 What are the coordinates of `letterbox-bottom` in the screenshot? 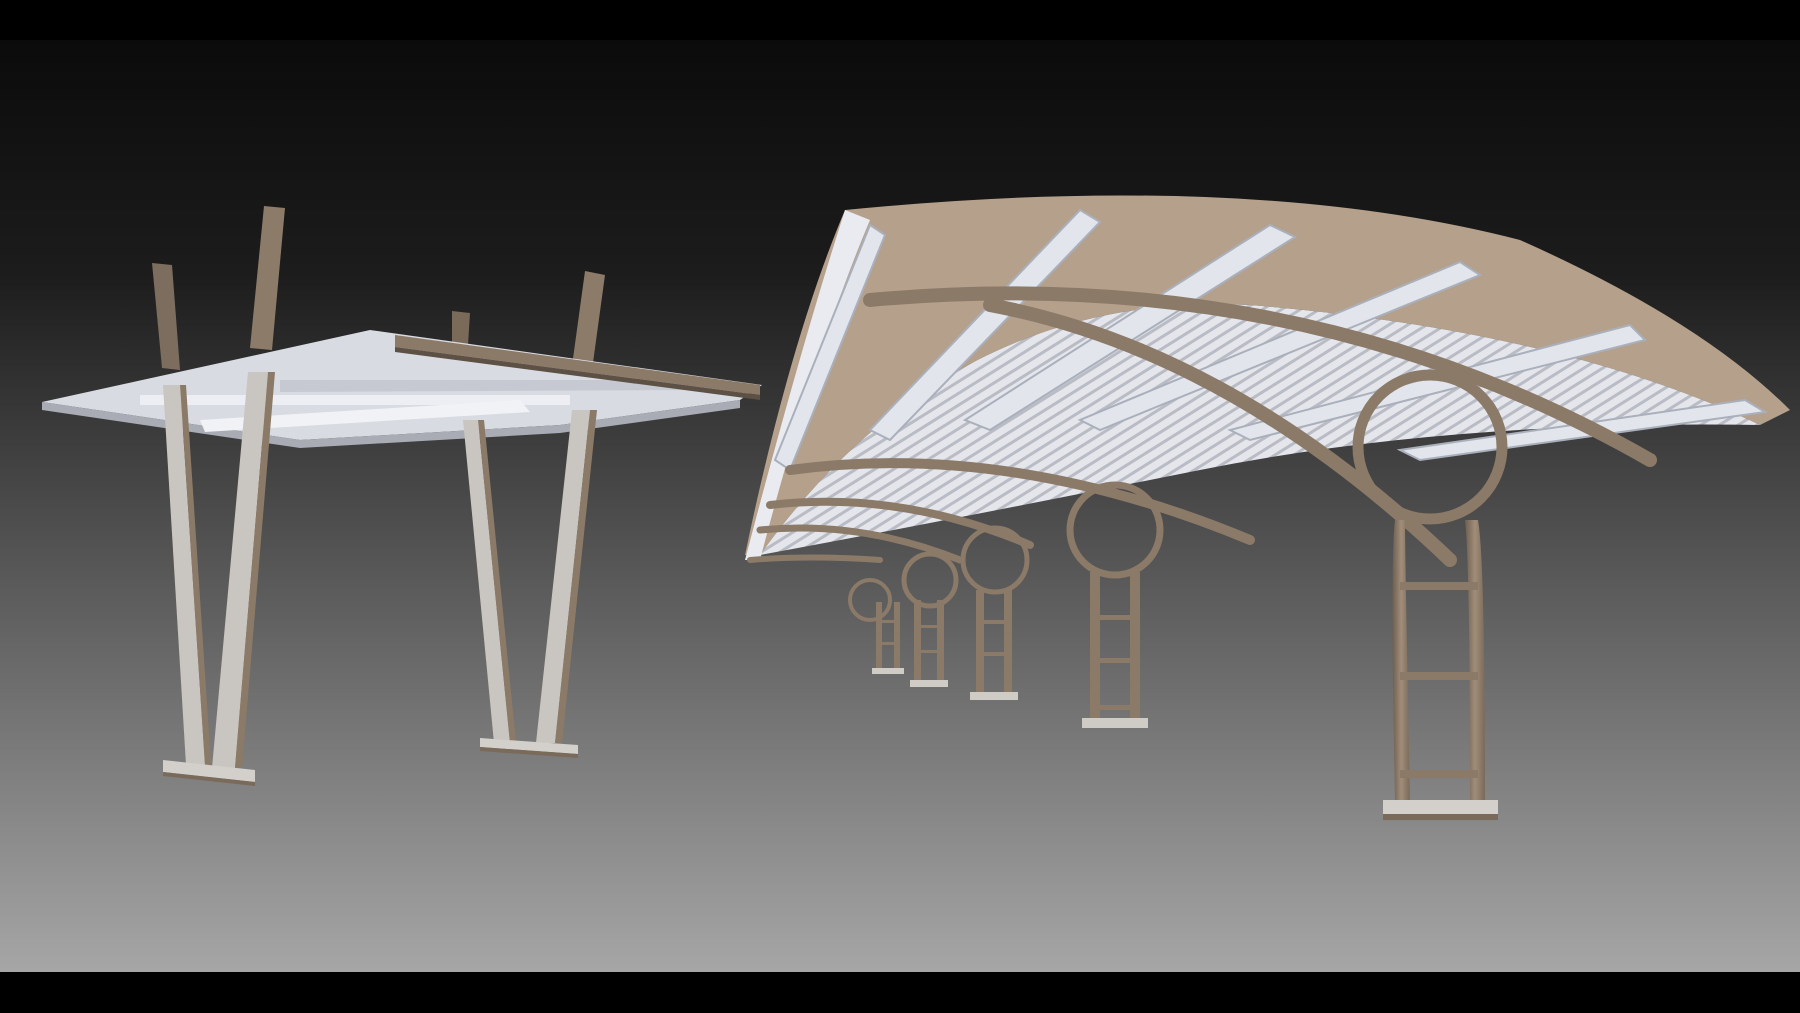 It's located at (900, 992).